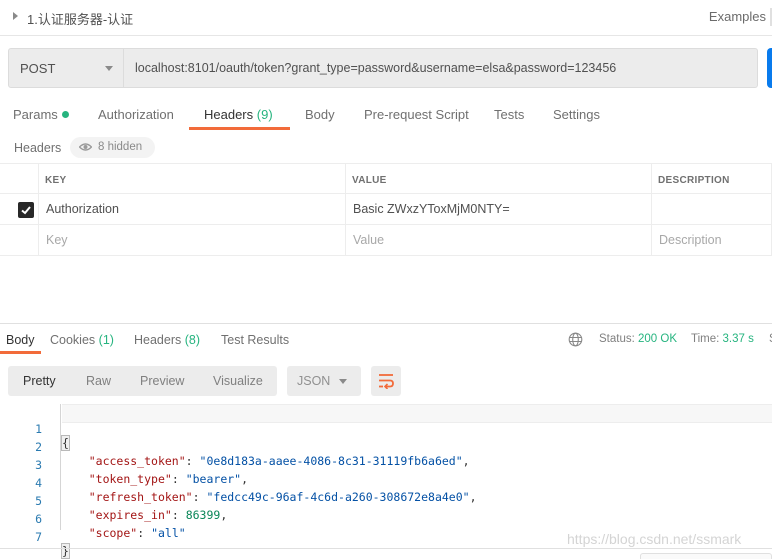 The image size is (772, 559). I want to click on send-button, so click(769, 68).